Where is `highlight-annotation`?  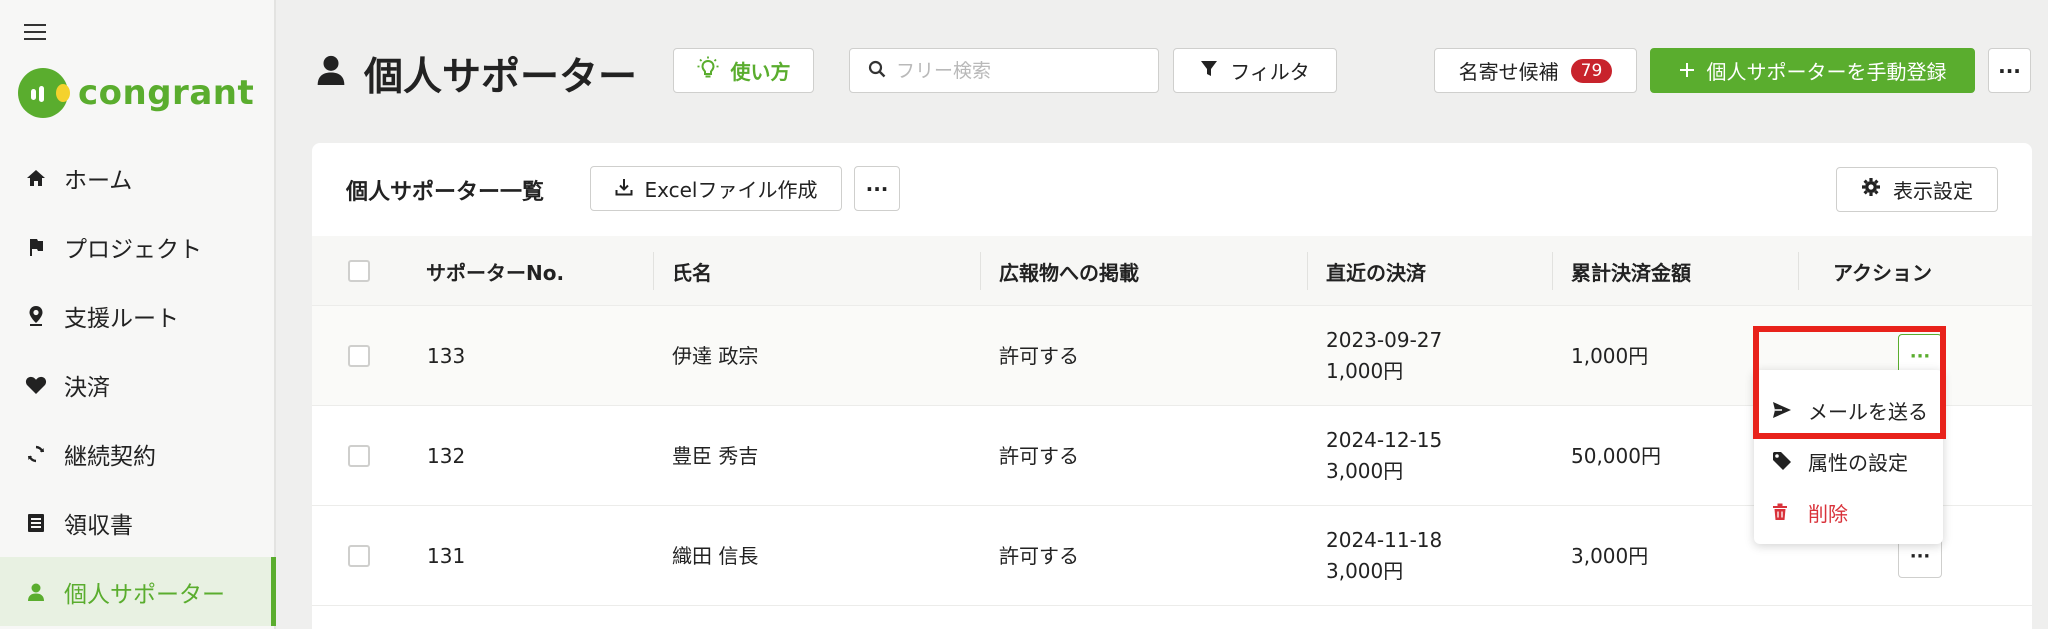 highlight-annotation is located at coordinates (1849, 382).